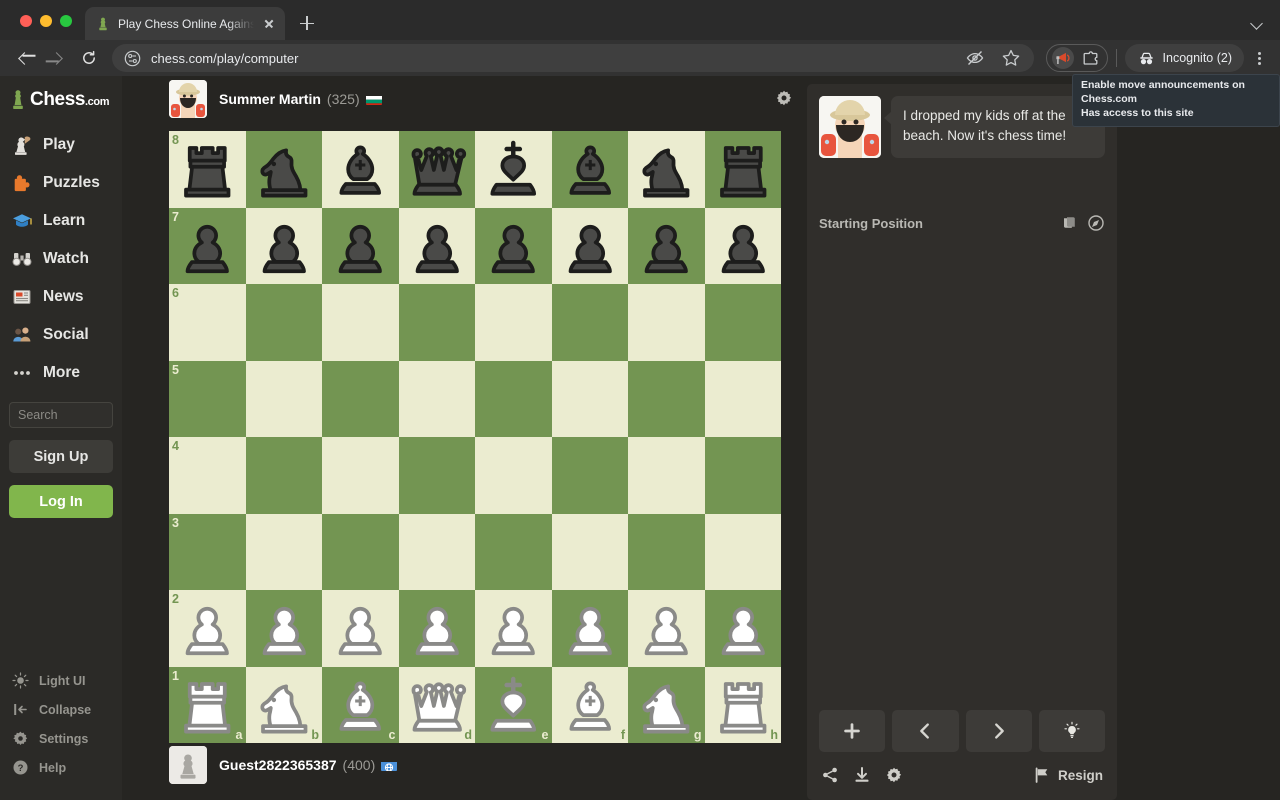 This screenshot has width=1280, height=800. I want to click on board-square-c3, so click(360, 551).